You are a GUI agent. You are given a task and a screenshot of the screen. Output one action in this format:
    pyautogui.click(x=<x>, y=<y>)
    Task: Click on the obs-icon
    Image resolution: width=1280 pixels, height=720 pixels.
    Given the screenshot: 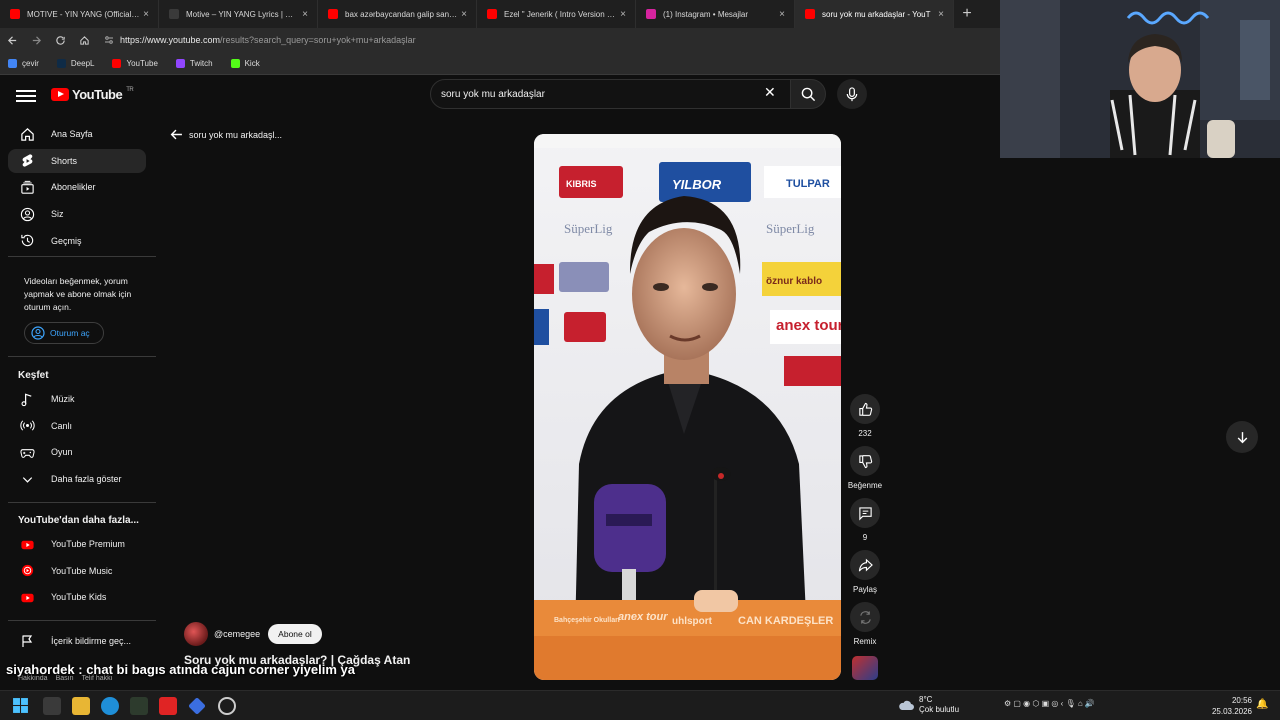 What is the action you would take?
    pyautogui.click(x=227, y=706)
    